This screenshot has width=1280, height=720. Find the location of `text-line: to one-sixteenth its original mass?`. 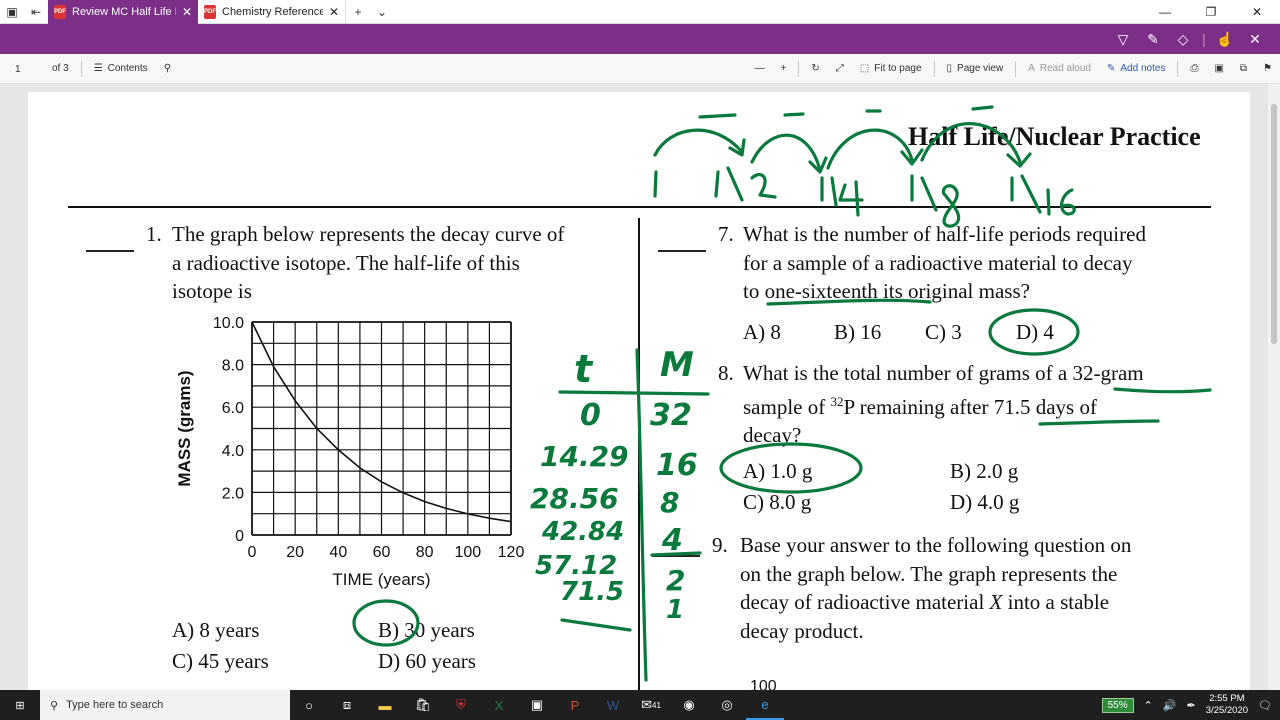

text-line: to one-sixteenth its original mass? is located at coordinates (886, 291).